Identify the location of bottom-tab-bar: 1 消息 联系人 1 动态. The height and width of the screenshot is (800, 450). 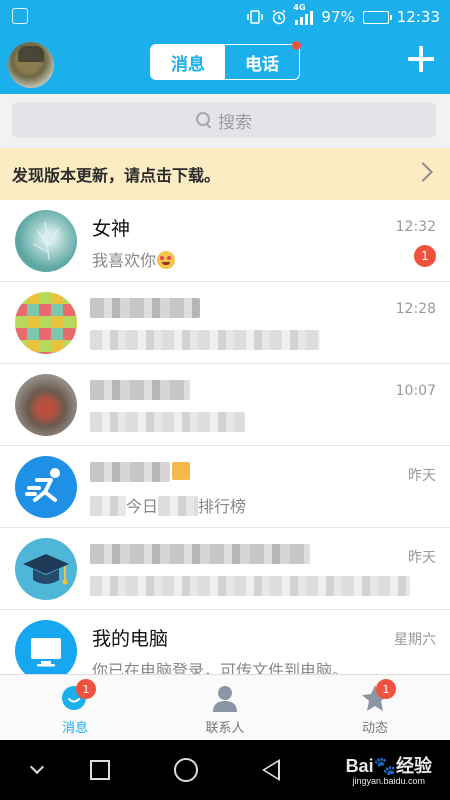
(225, 707).